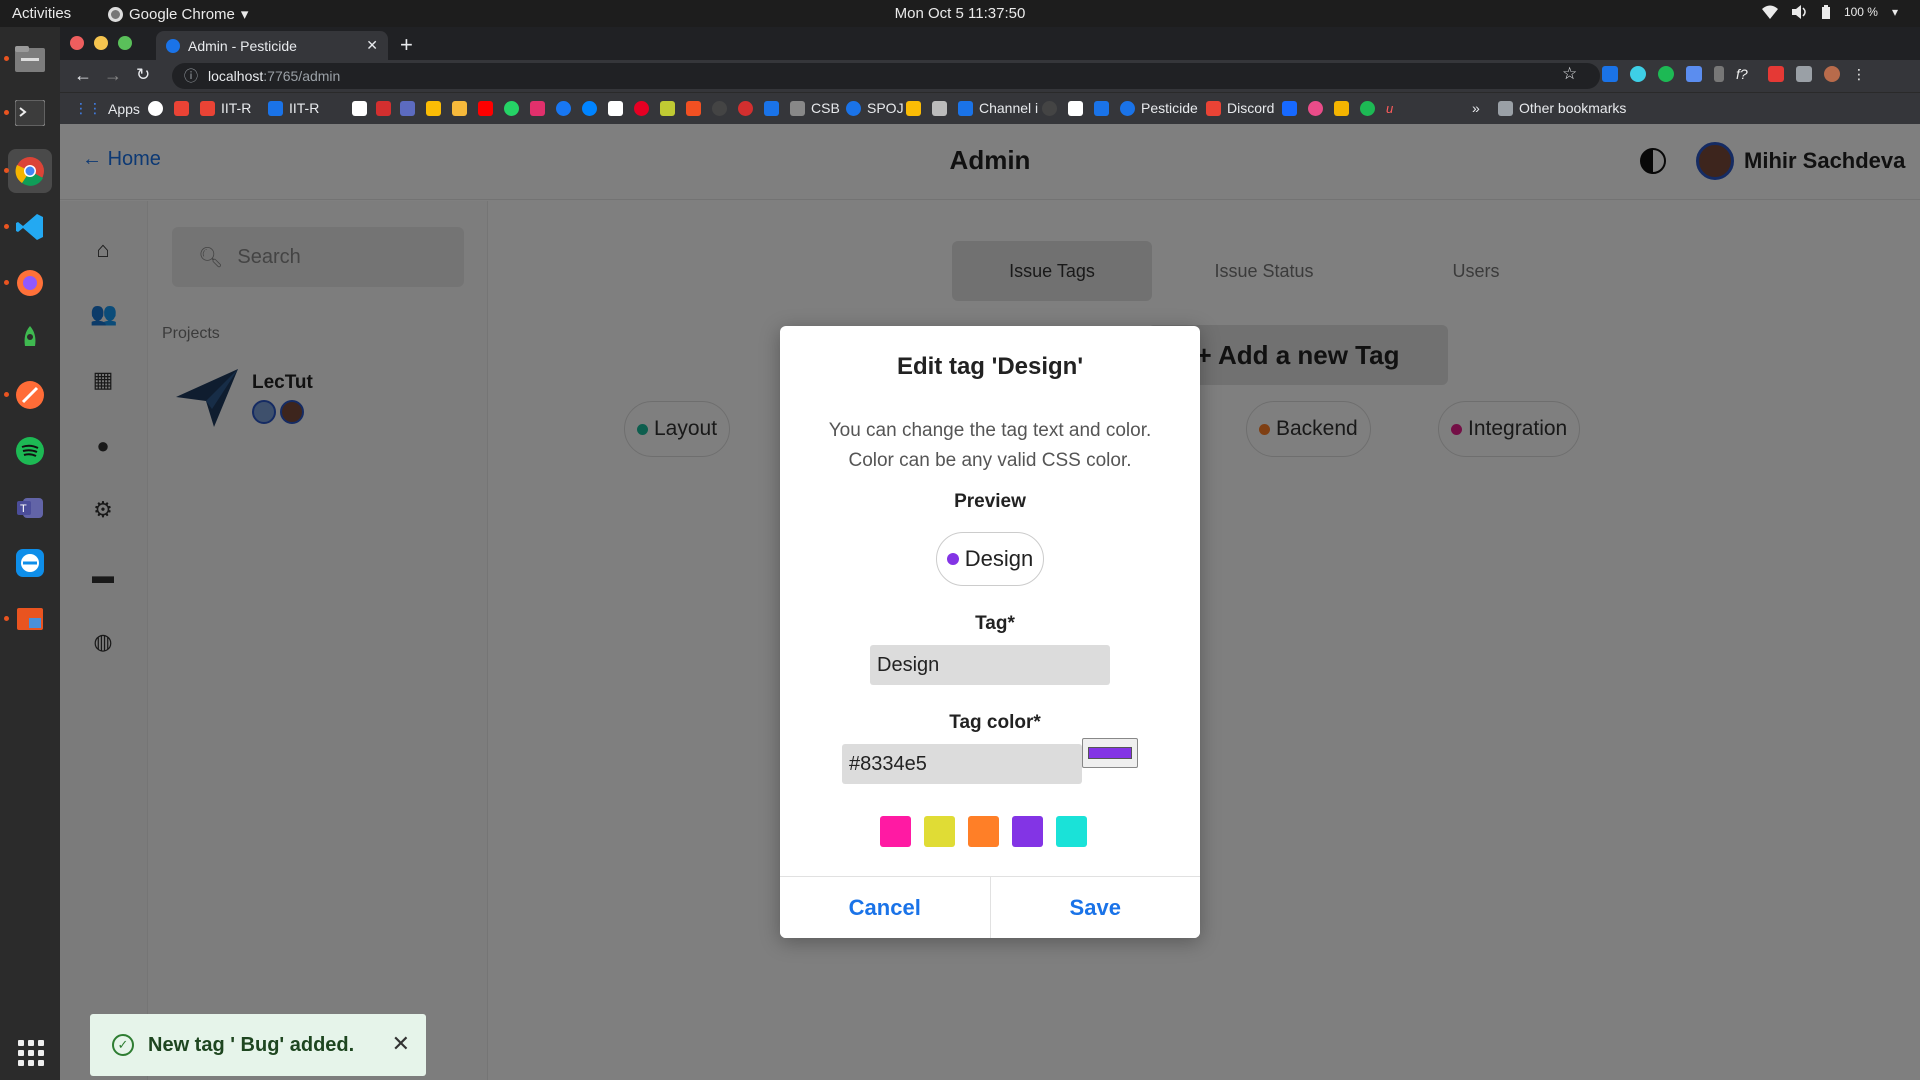 The image size is (1920, 1080). What do you see at coordinates (31, 1053) in the screenshot?
I see `show-applications-button` at bounding box center [31, 1053].